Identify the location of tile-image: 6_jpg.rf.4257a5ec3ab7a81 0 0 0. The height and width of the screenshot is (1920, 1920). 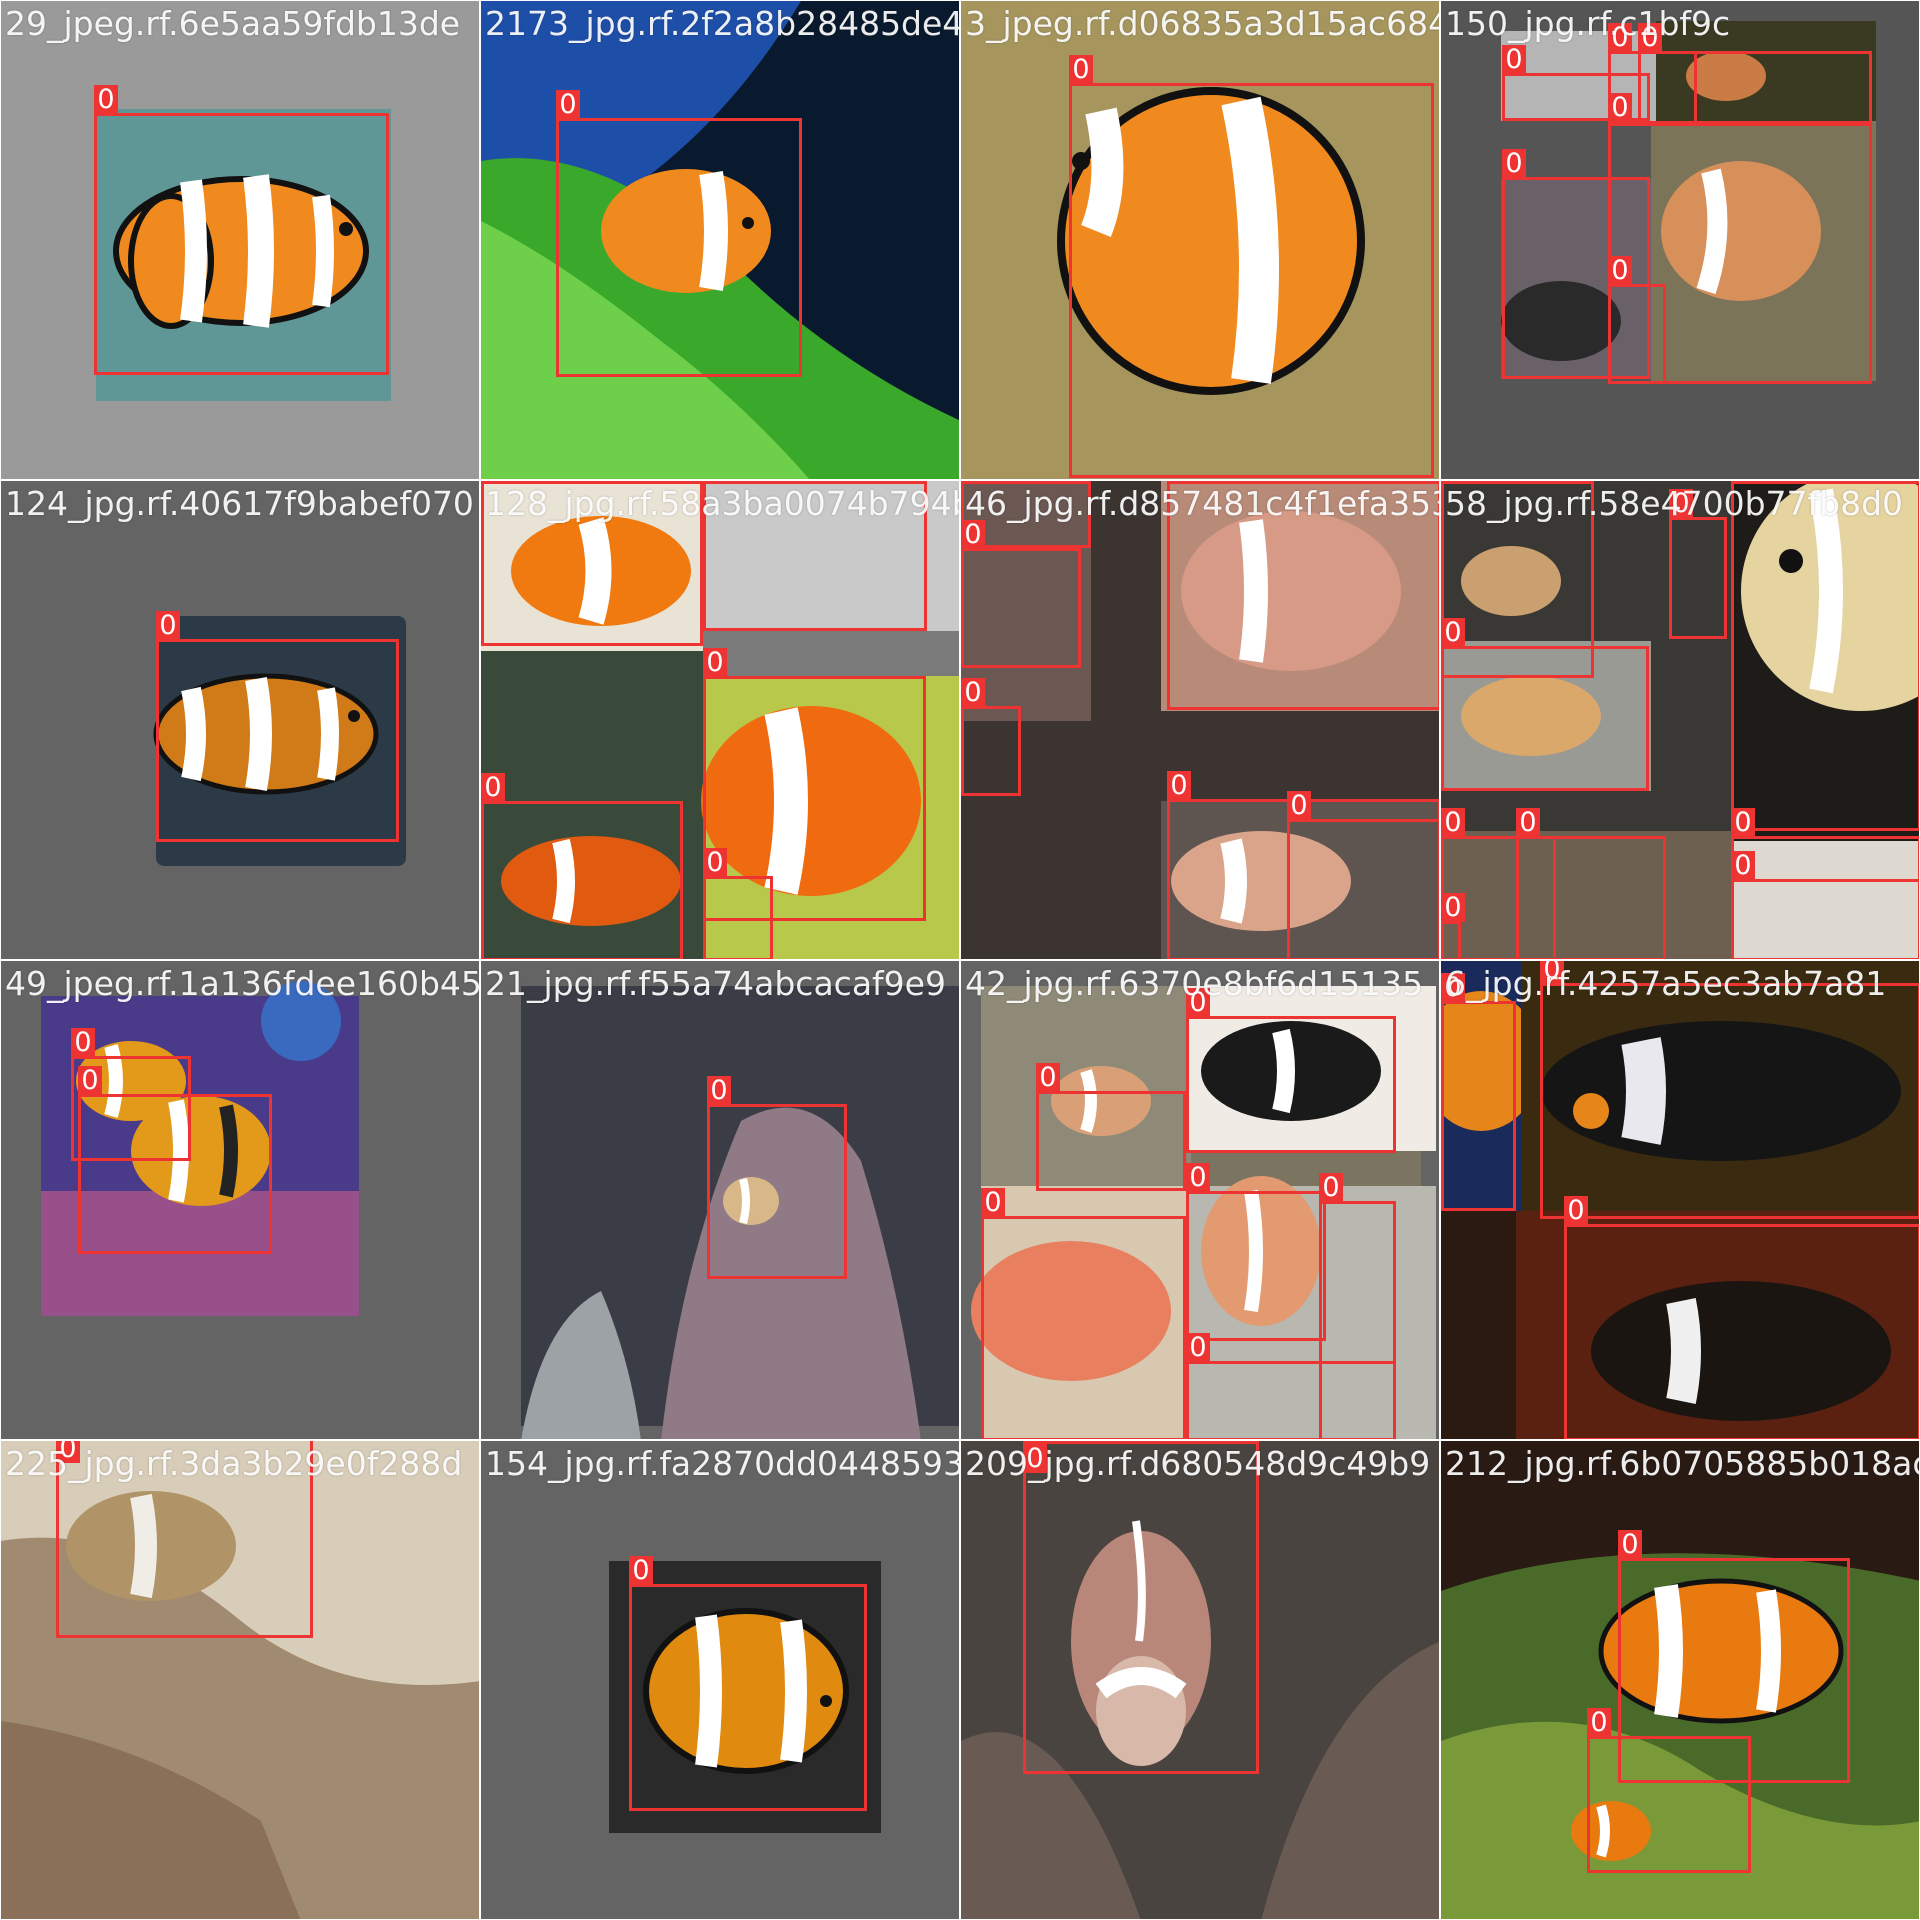
(1680, 1200).